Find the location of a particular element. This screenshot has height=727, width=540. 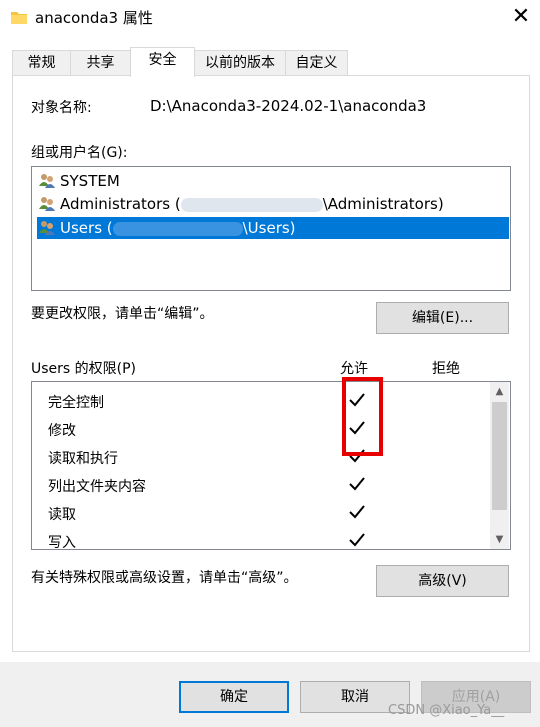

permission-row: 修改 is located at coordinates (62, 430).